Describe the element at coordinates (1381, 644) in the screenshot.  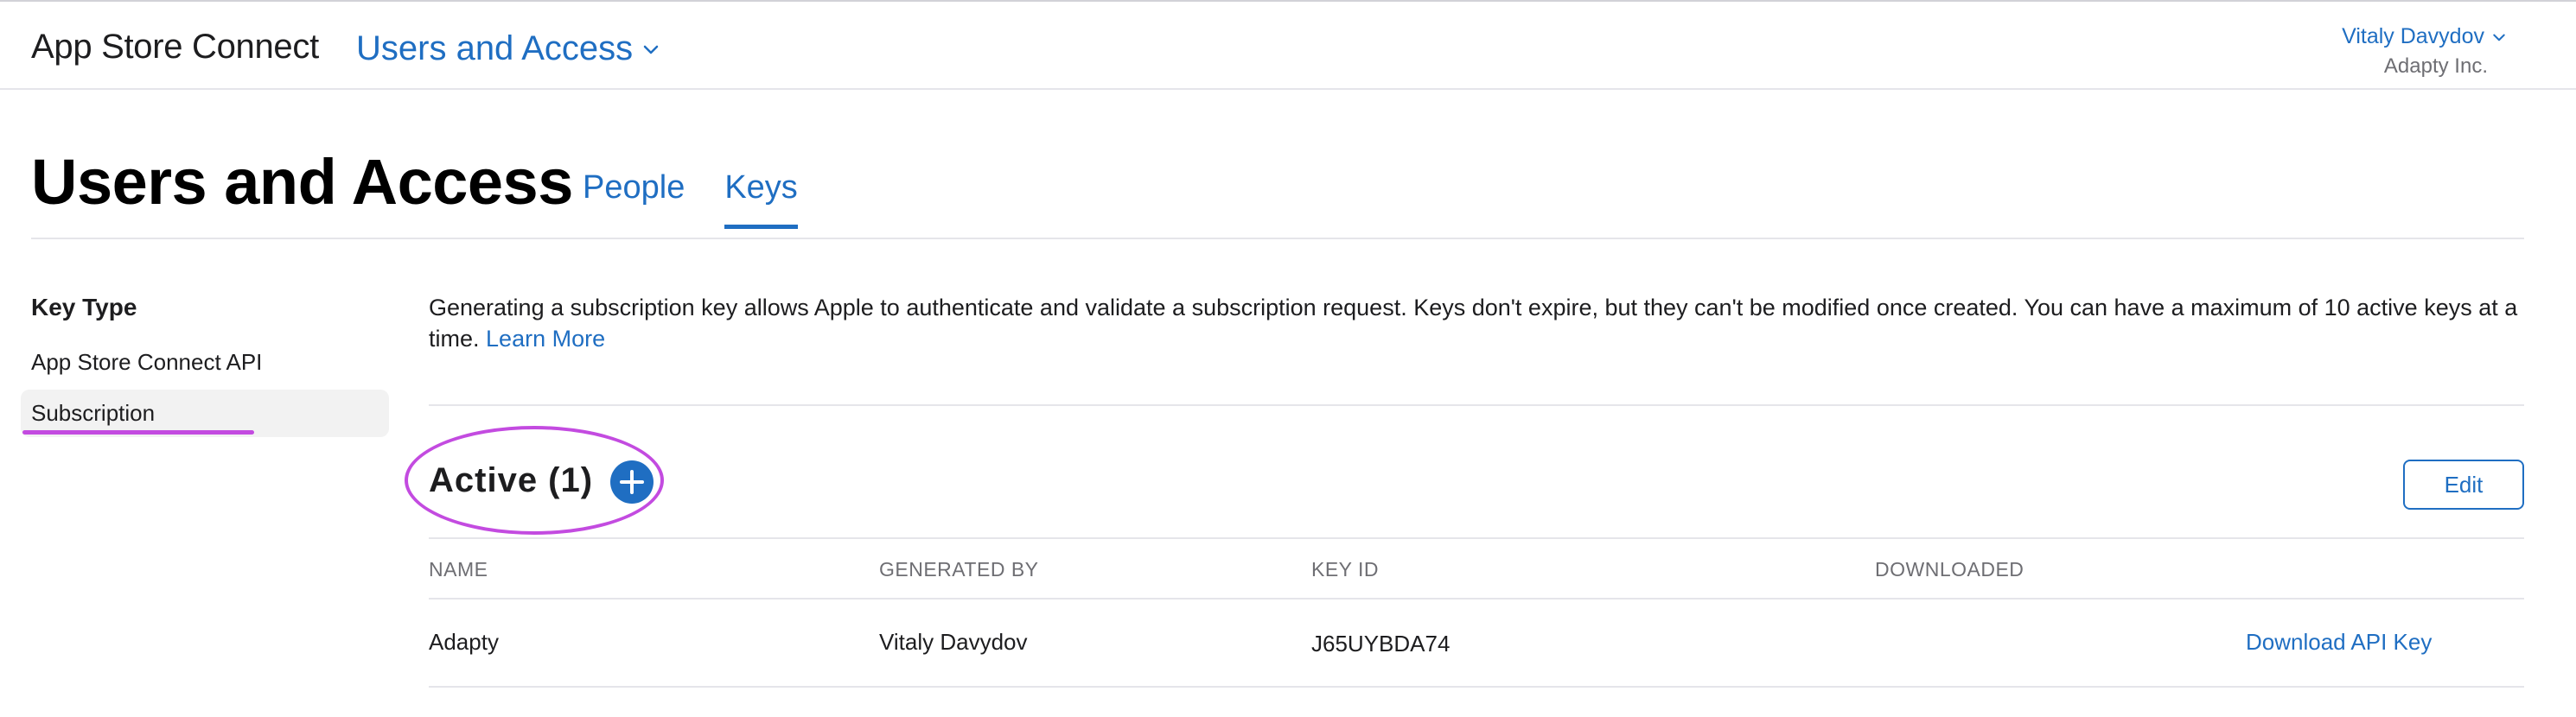
I see `cell-key-id: J65UYBDA74` at that location.